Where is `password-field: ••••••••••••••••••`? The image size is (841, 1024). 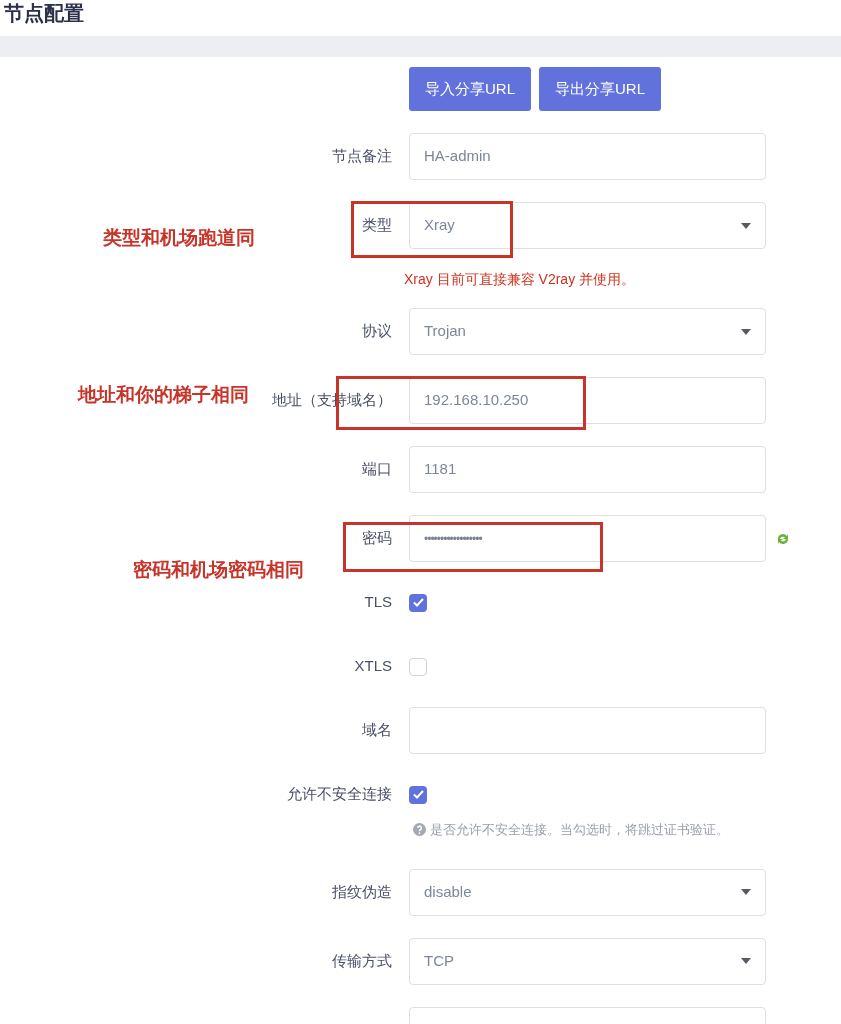
password-field: •••••••••••••••••• is located at coordinates (587, 538).